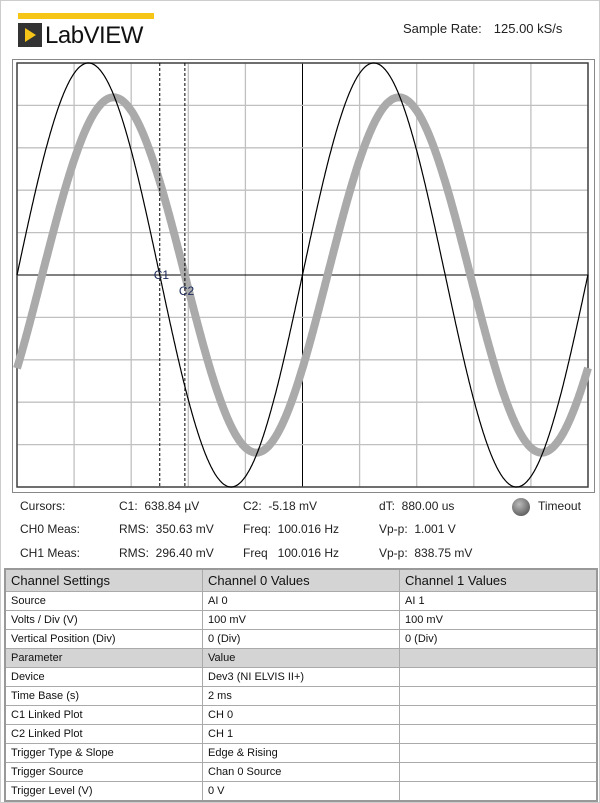 The height and width of the screenshot is (803, 600). I want to click on ch0-rms: RMS: 350.63 mV, so click(166, 529).